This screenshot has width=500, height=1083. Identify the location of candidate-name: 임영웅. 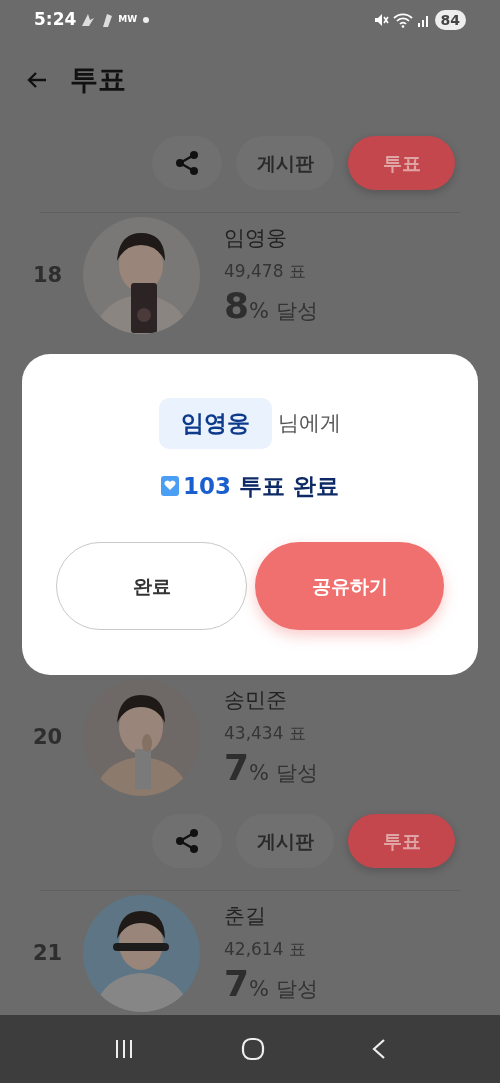
(256, 239).